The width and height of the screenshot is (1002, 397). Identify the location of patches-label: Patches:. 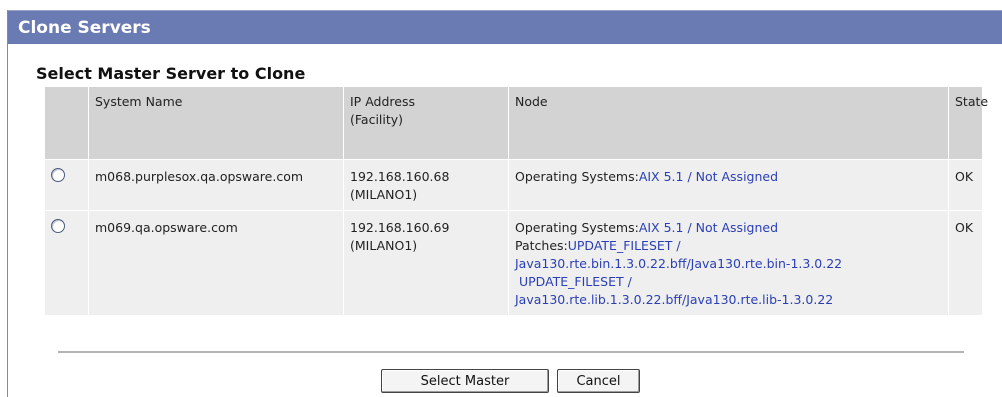
(541, 245).